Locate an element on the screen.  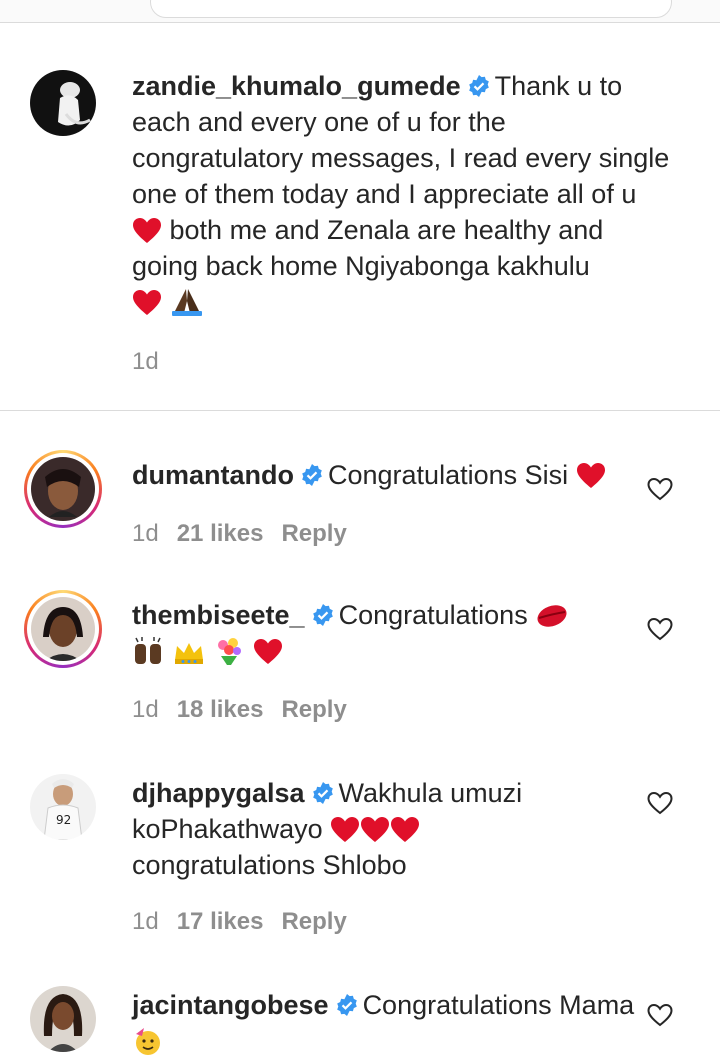
caption-username: zandie_khumalo_gumede is located at coordinates (296, 86).